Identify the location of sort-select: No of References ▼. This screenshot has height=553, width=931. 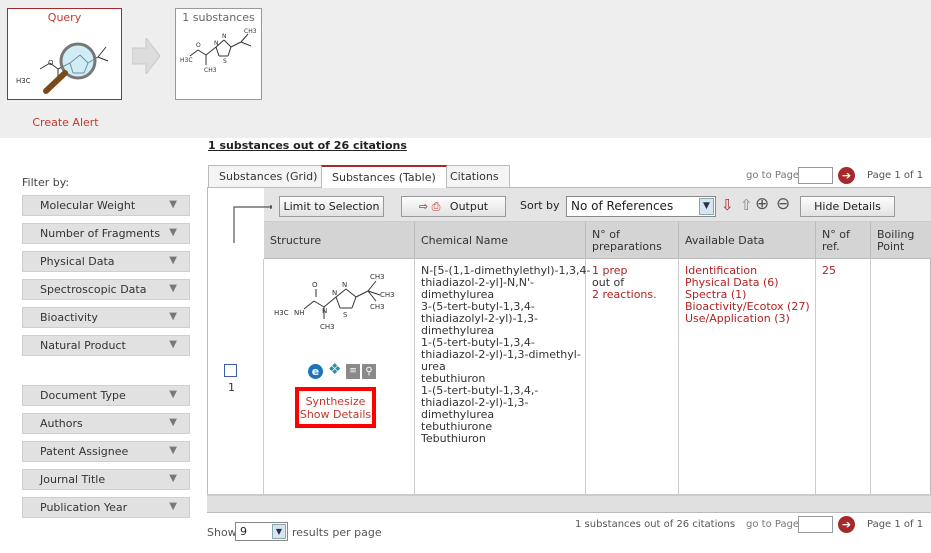
(641, 206).